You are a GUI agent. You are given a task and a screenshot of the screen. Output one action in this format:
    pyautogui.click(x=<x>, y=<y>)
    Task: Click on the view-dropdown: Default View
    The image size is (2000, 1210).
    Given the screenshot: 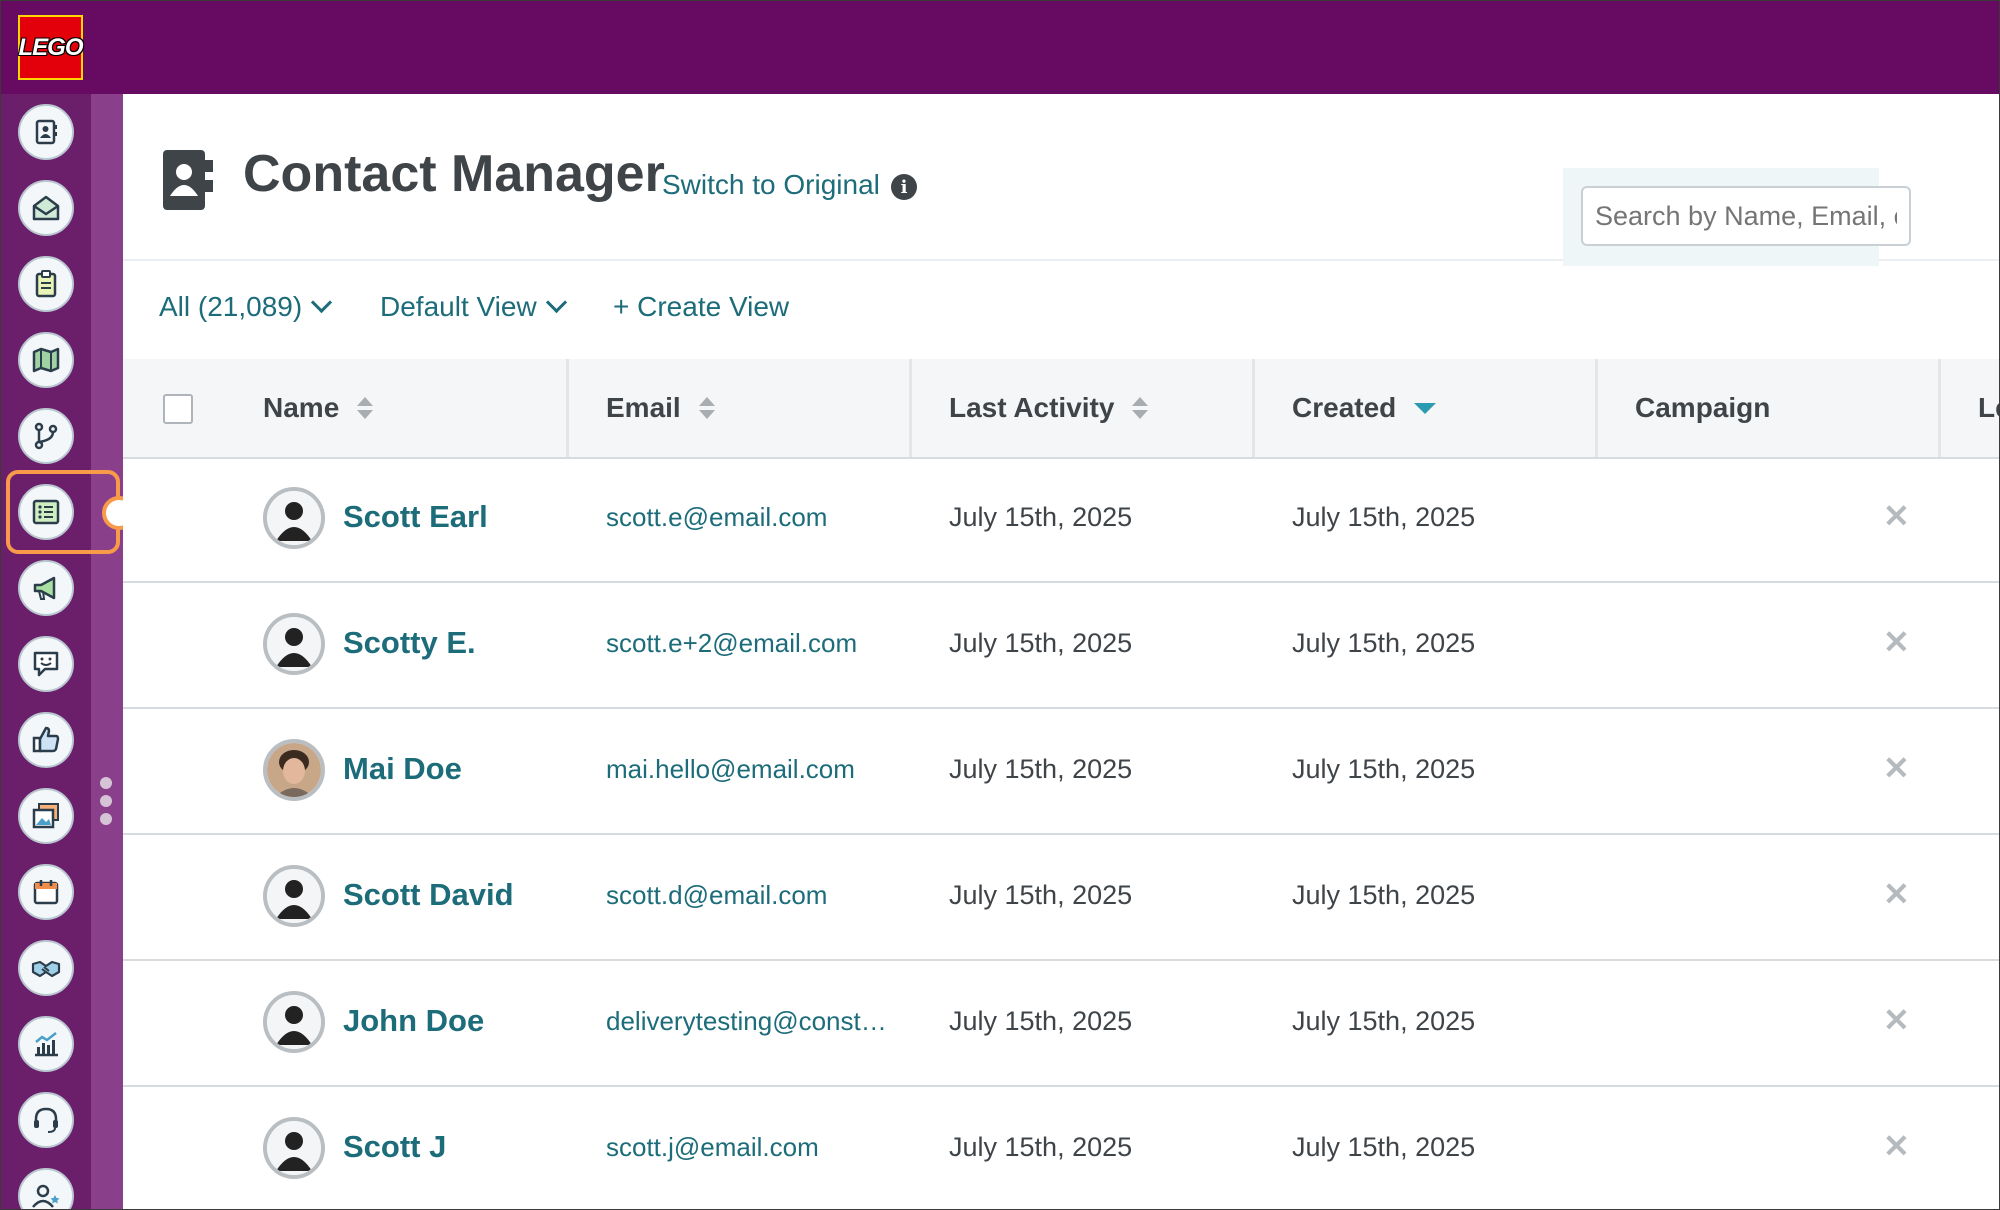 What is the action you would take?
    pyautogui.click(x=473, y=307)
    